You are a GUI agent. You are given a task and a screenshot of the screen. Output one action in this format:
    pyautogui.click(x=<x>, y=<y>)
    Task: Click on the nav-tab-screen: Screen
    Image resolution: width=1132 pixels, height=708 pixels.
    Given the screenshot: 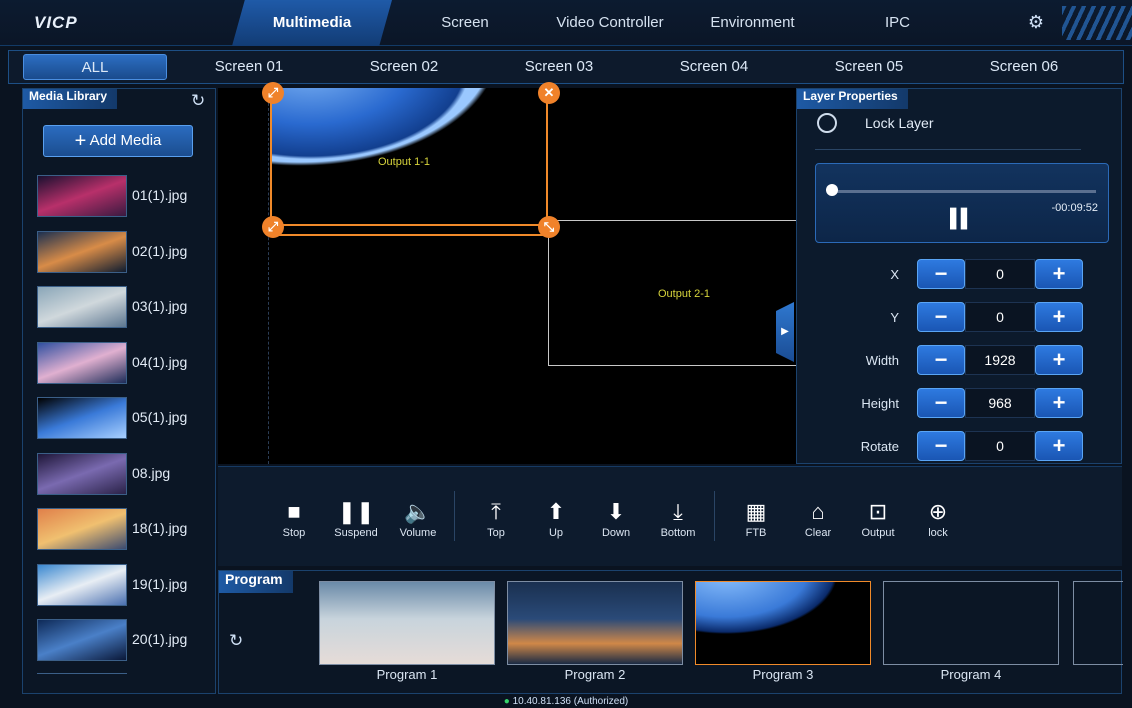 What is the action you would take?
    pyautogui.click(x=465, y=23)
    